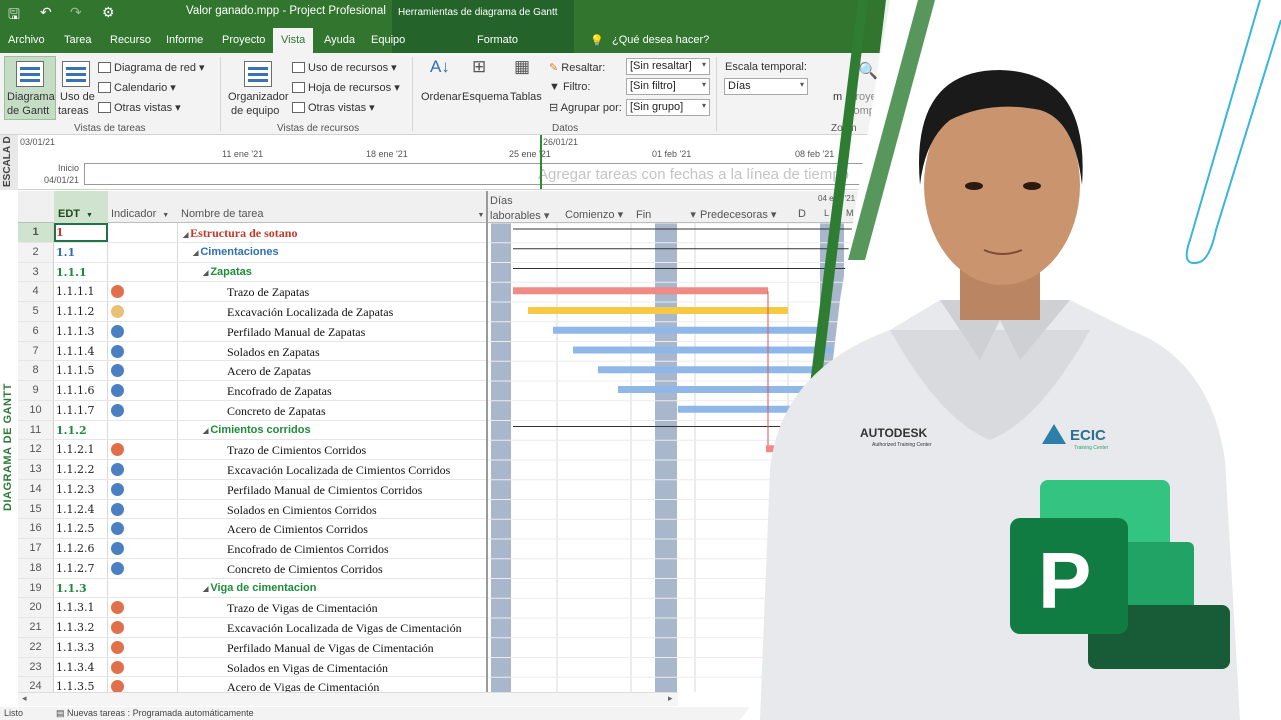  I want to click on task-name-cell: Solados en Vigas de Cimentación, so click(307, 668).